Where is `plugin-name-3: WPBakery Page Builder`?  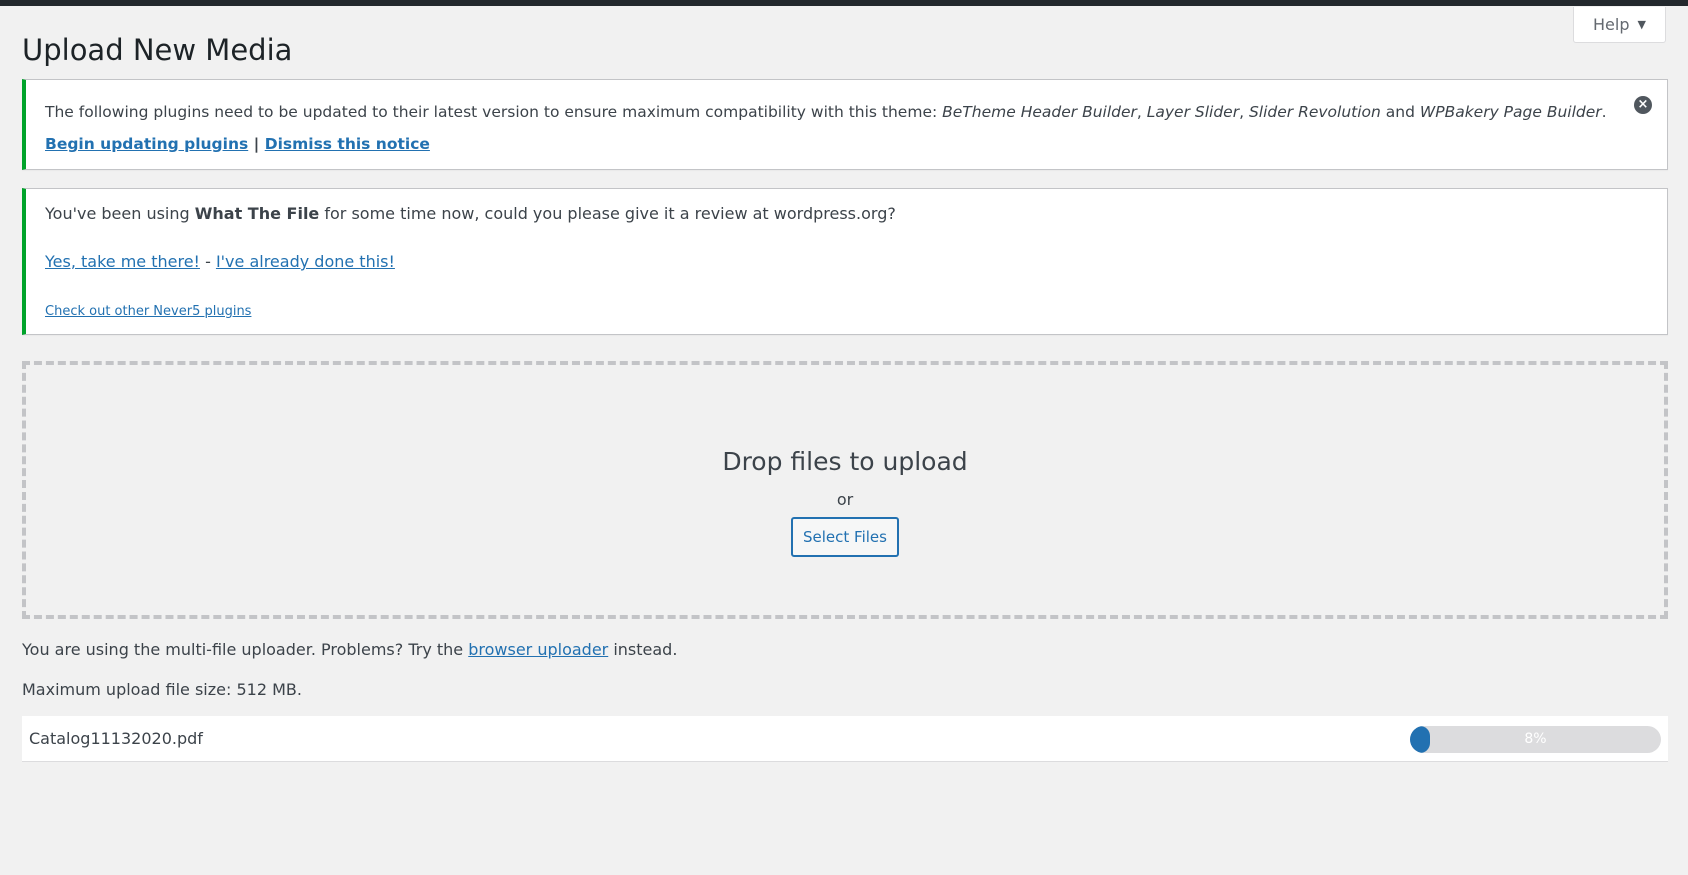
plugin-name-3: WPBakery Page Builder is located at coordinates (1510, 112).